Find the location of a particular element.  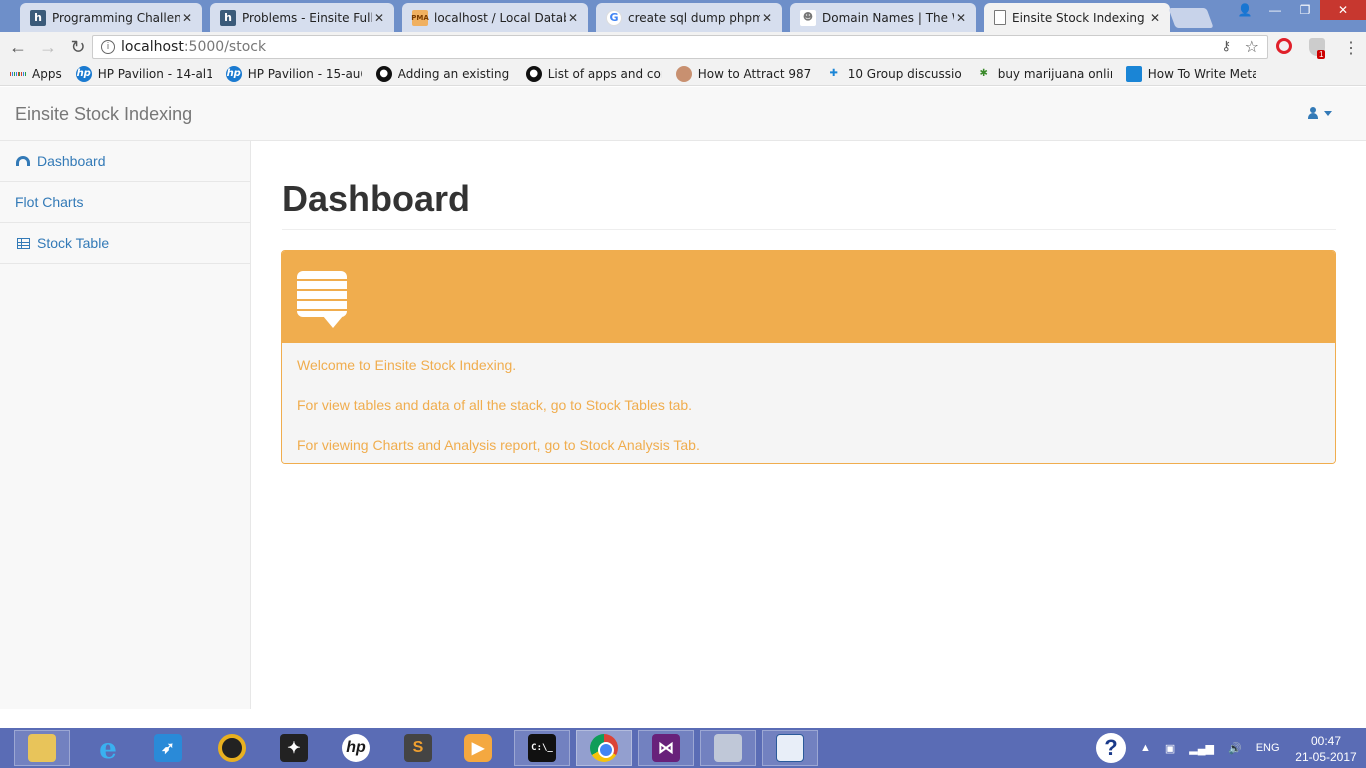

taskbar-puzzle-app: ✦ is located at coordinates (294, 748).